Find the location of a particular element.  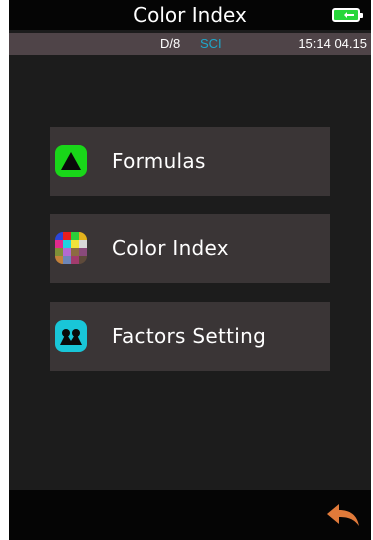

page-title: Color Index is located at coordinates (190, 15).